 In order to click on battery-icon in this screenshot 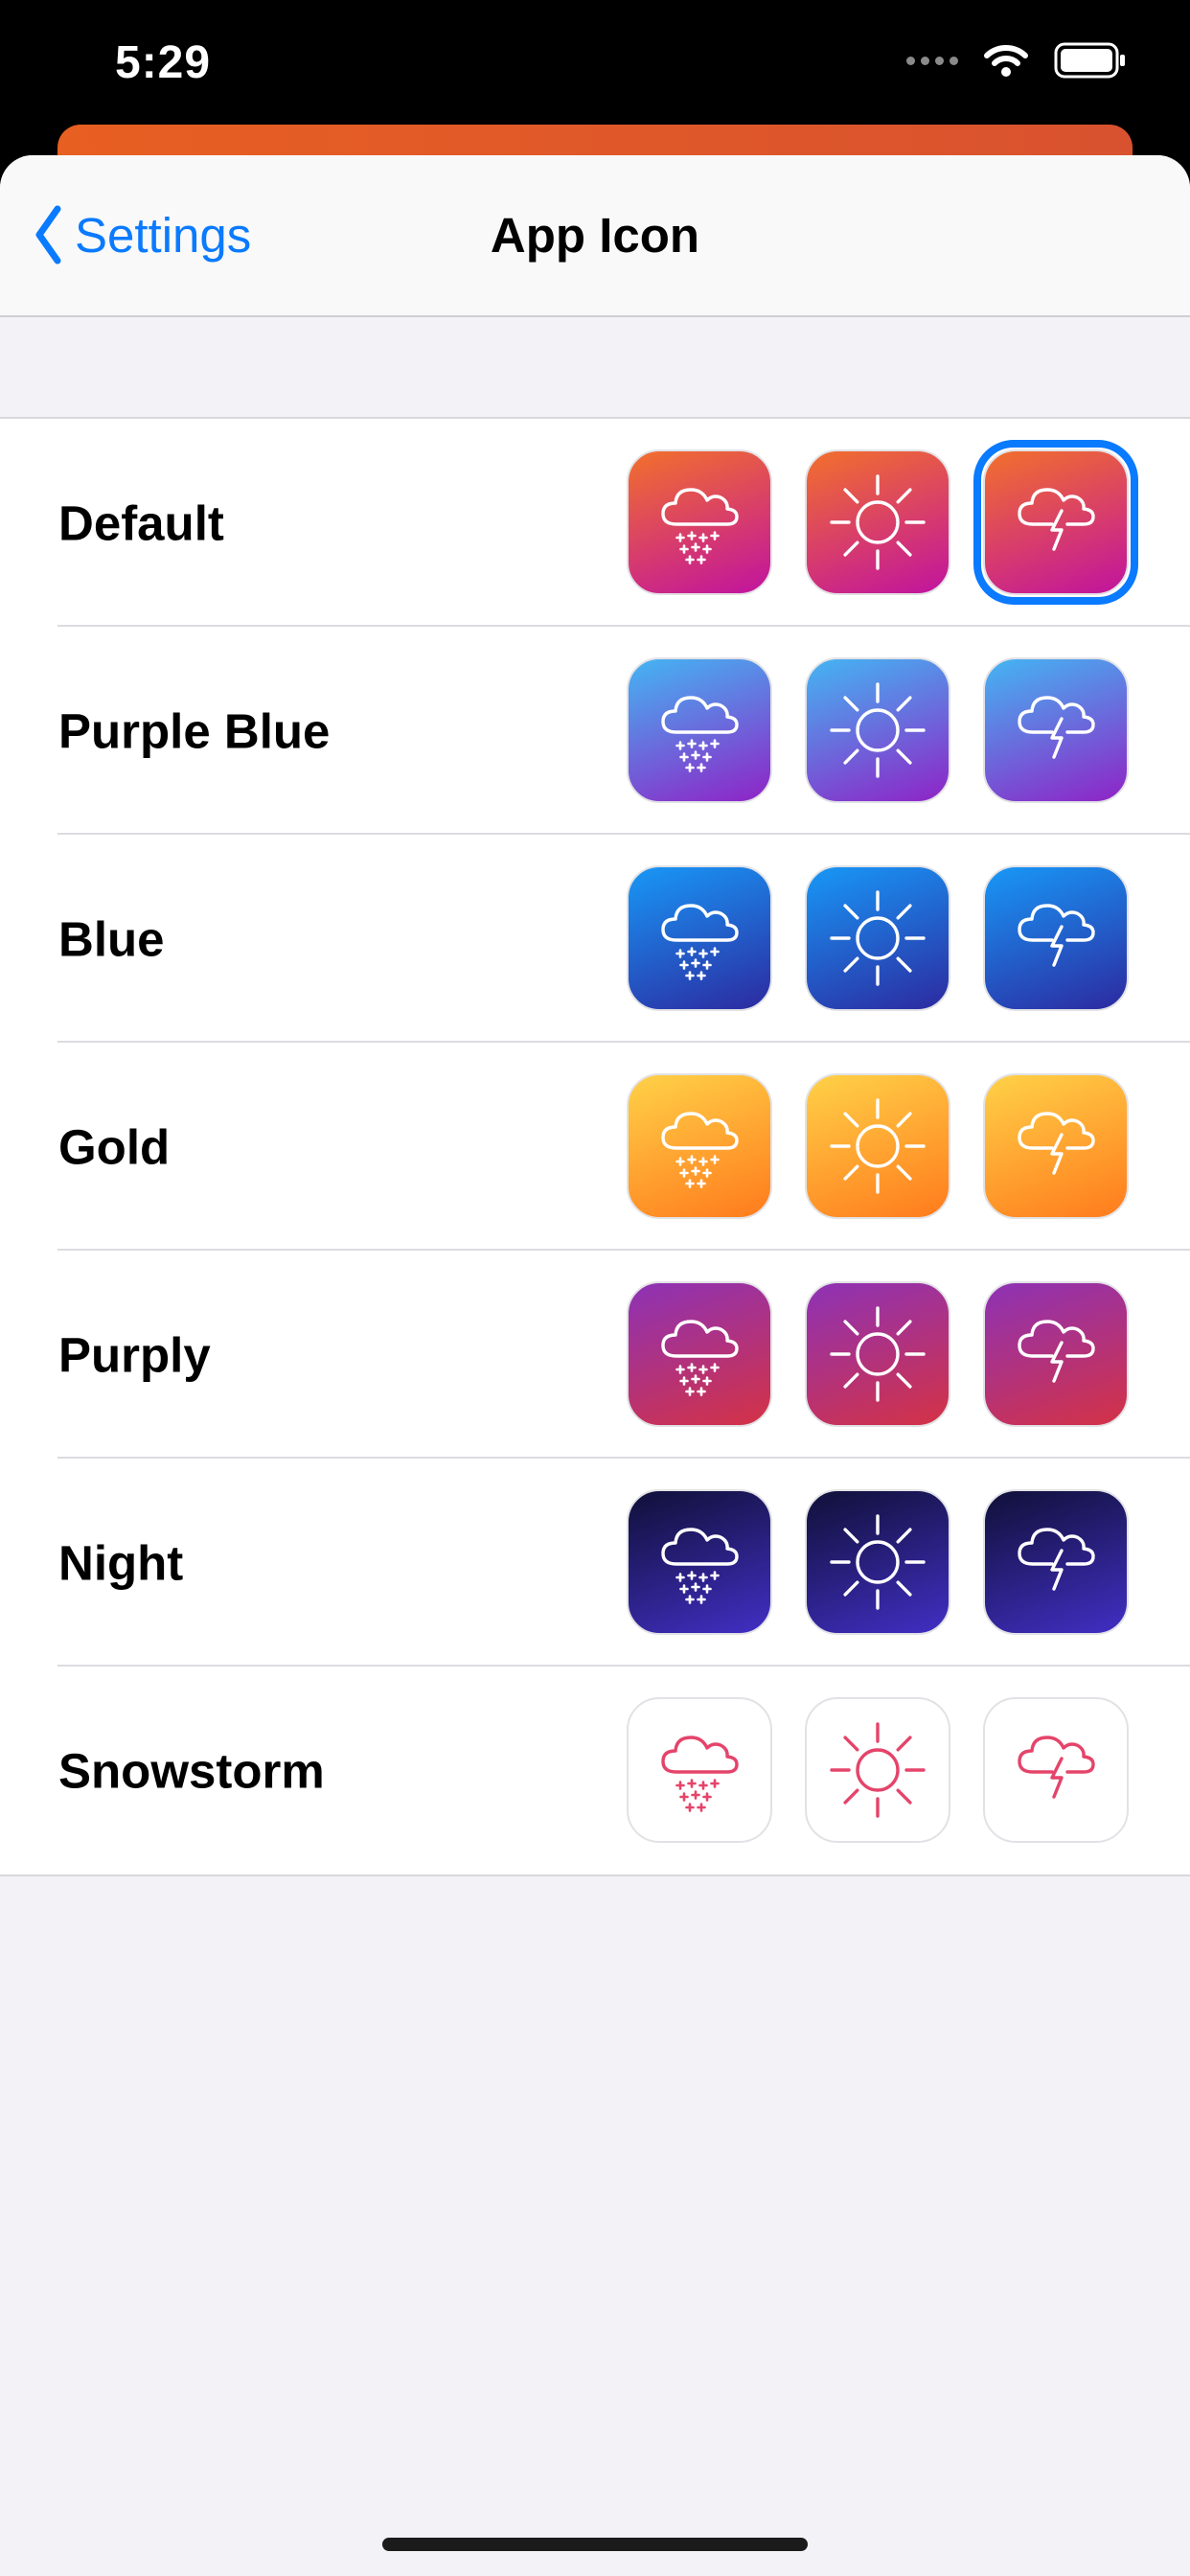, I will do `click(1090, 60)`.